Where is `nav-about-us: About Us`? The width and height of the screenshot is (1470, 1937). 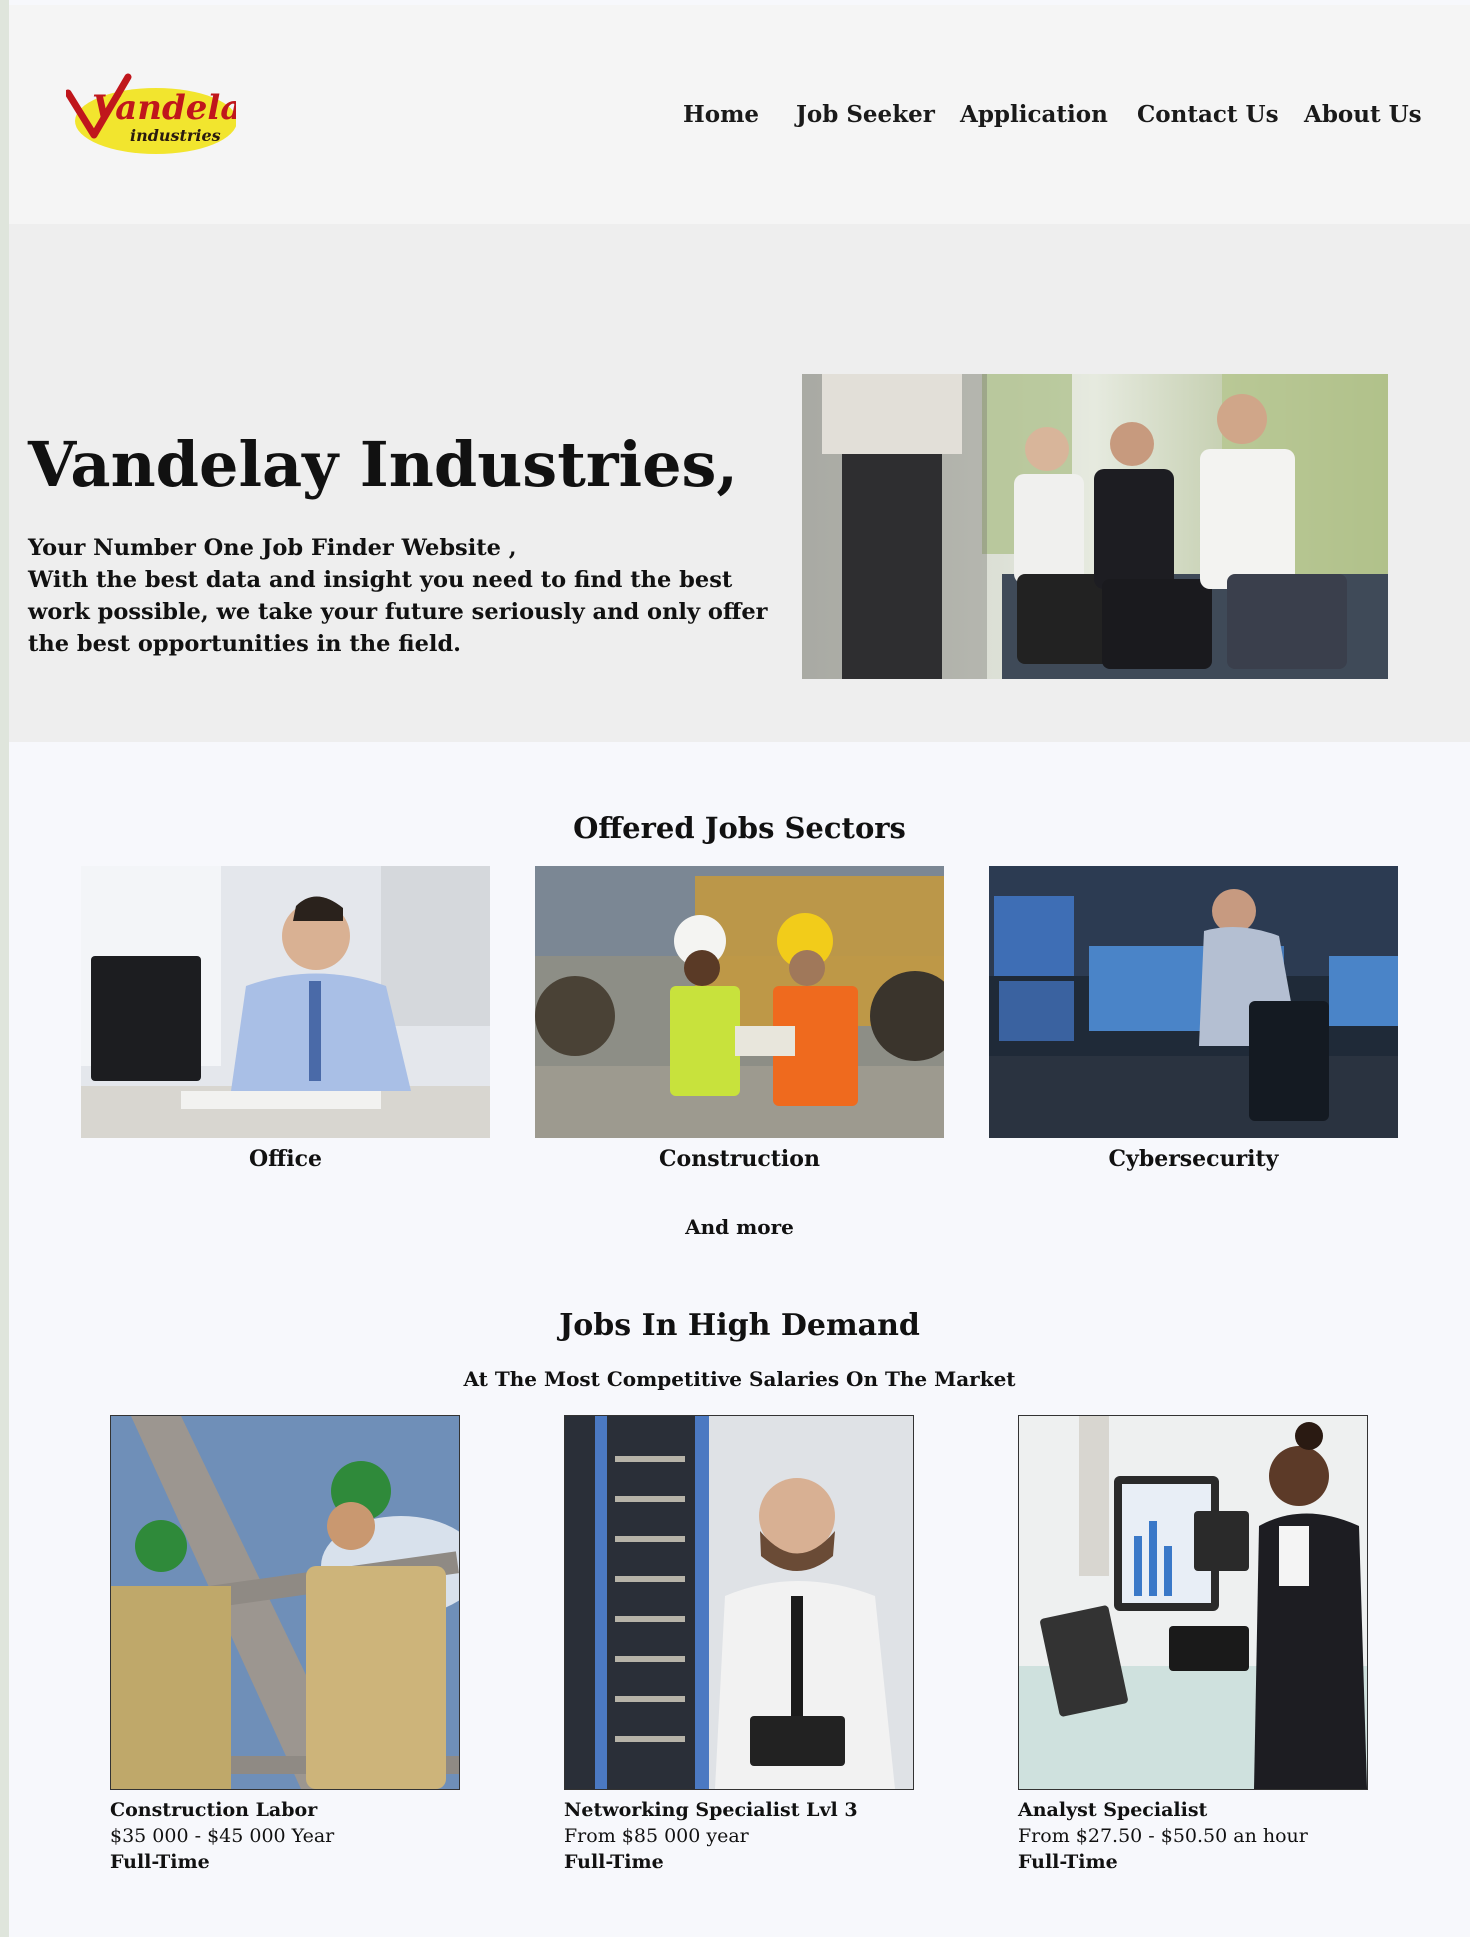 nav-about-us: About Us is located at coordinates (1363, 115).